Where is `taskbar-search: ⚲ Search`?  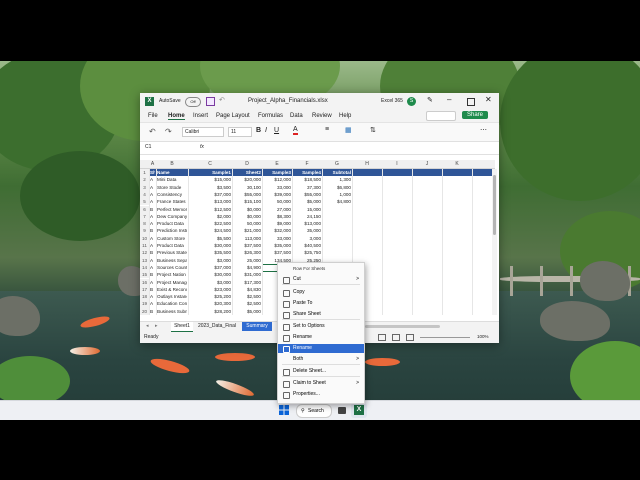
taskbar-search: ⚲ Search is located at coordinates (314, 411).